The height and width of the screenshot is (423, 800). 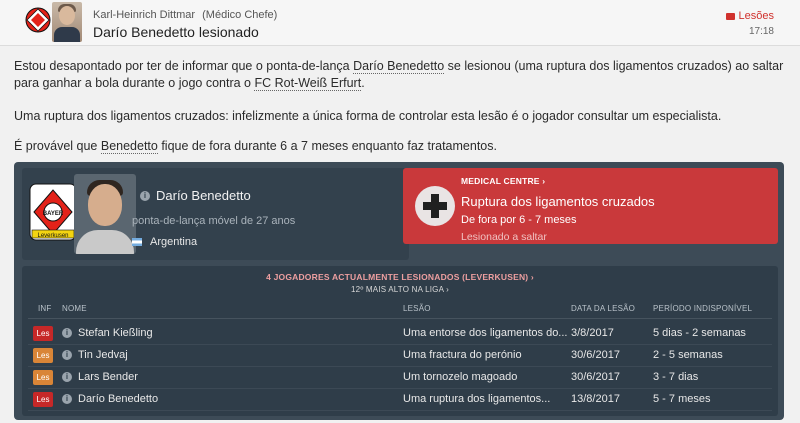 I want to click on sender-role: (Médico Chefe), so click(x=240, y=15).